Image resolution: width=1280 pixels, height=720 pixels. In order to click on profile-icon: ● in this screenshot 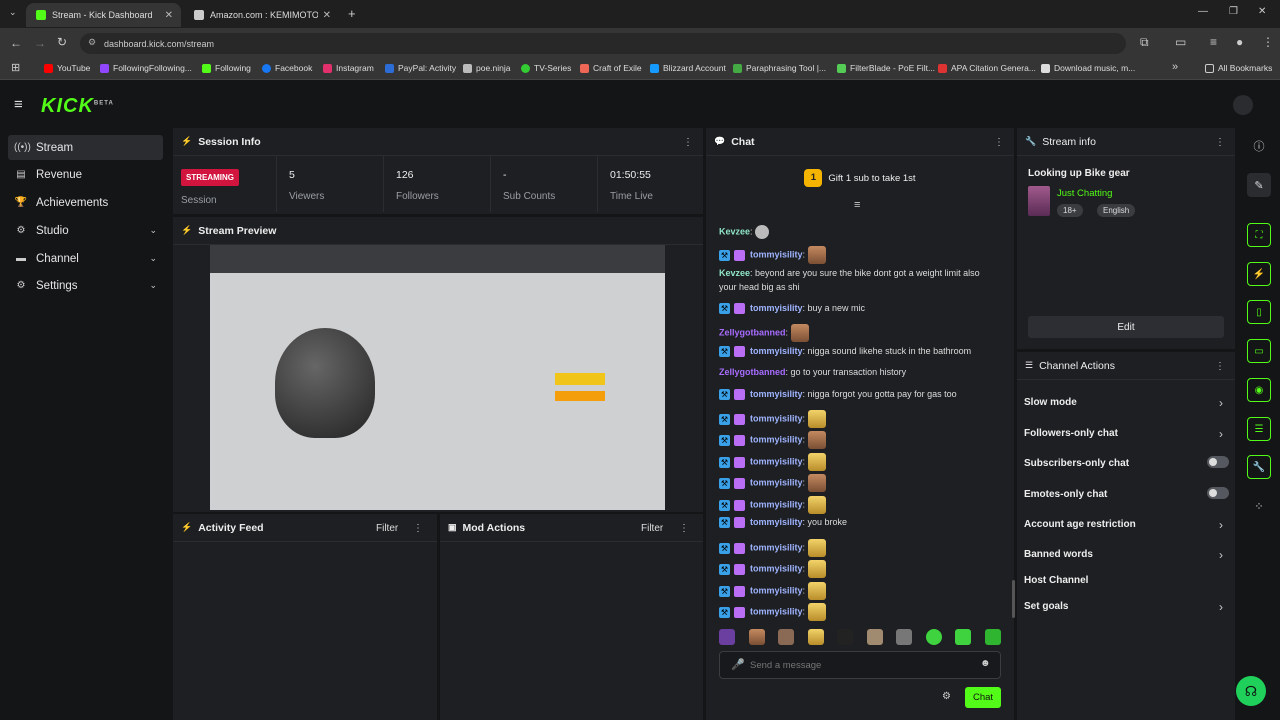, I will do `click(1239, 42)`.